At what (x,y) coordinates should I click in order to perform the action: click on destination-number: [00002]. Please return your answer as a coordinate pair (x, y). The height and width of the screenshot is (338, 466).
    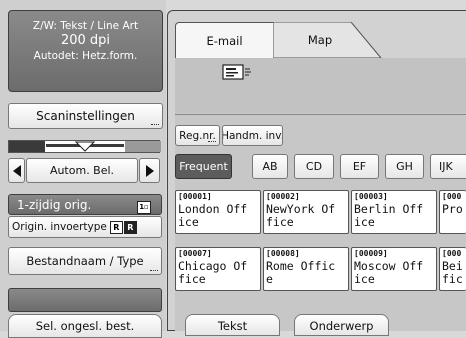
    Looking at the image, I should click on (283, 196).